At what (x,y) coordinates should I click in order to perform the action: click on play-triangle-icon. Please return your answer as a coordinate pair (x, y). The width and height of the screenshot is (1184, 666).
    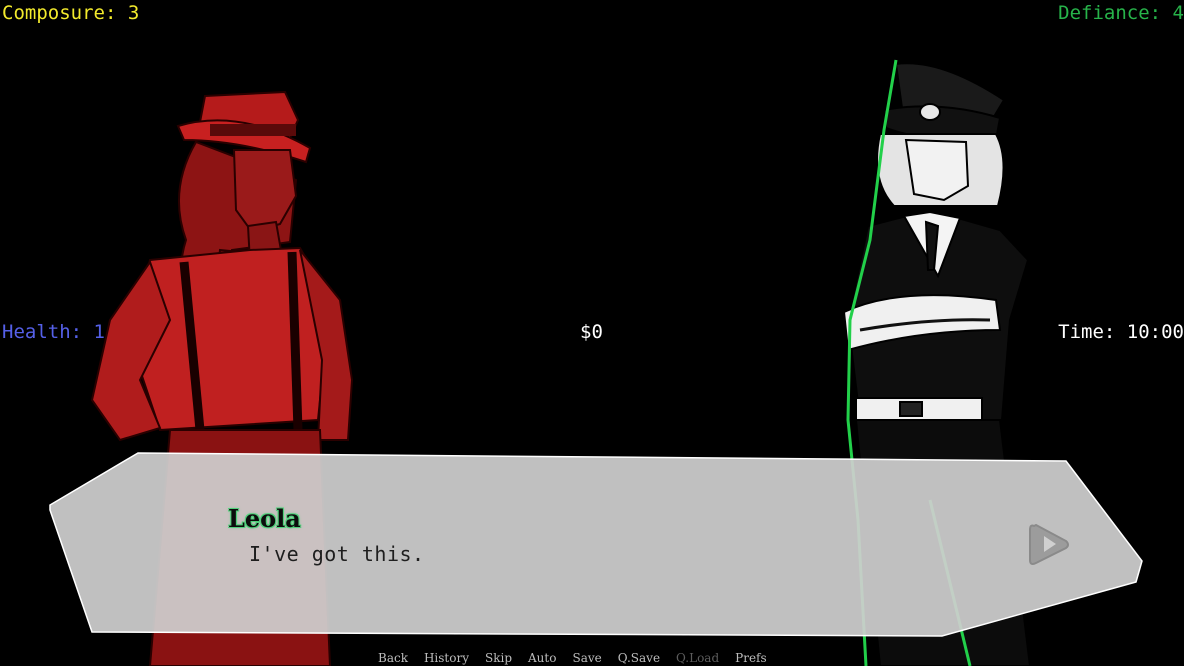
    Looking at the image, I should click on (1049, 544).